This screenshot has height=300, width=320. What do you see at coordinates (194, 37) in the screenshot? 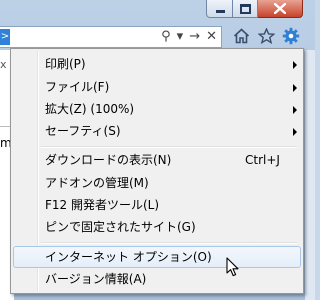
I see `go-icon: →` at bounding box center [194, 37].